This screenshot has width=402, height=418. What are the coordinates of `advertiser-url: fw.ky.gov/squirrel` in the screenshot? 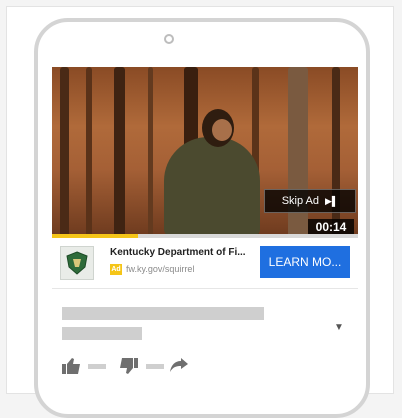 It's located at (160, 269).